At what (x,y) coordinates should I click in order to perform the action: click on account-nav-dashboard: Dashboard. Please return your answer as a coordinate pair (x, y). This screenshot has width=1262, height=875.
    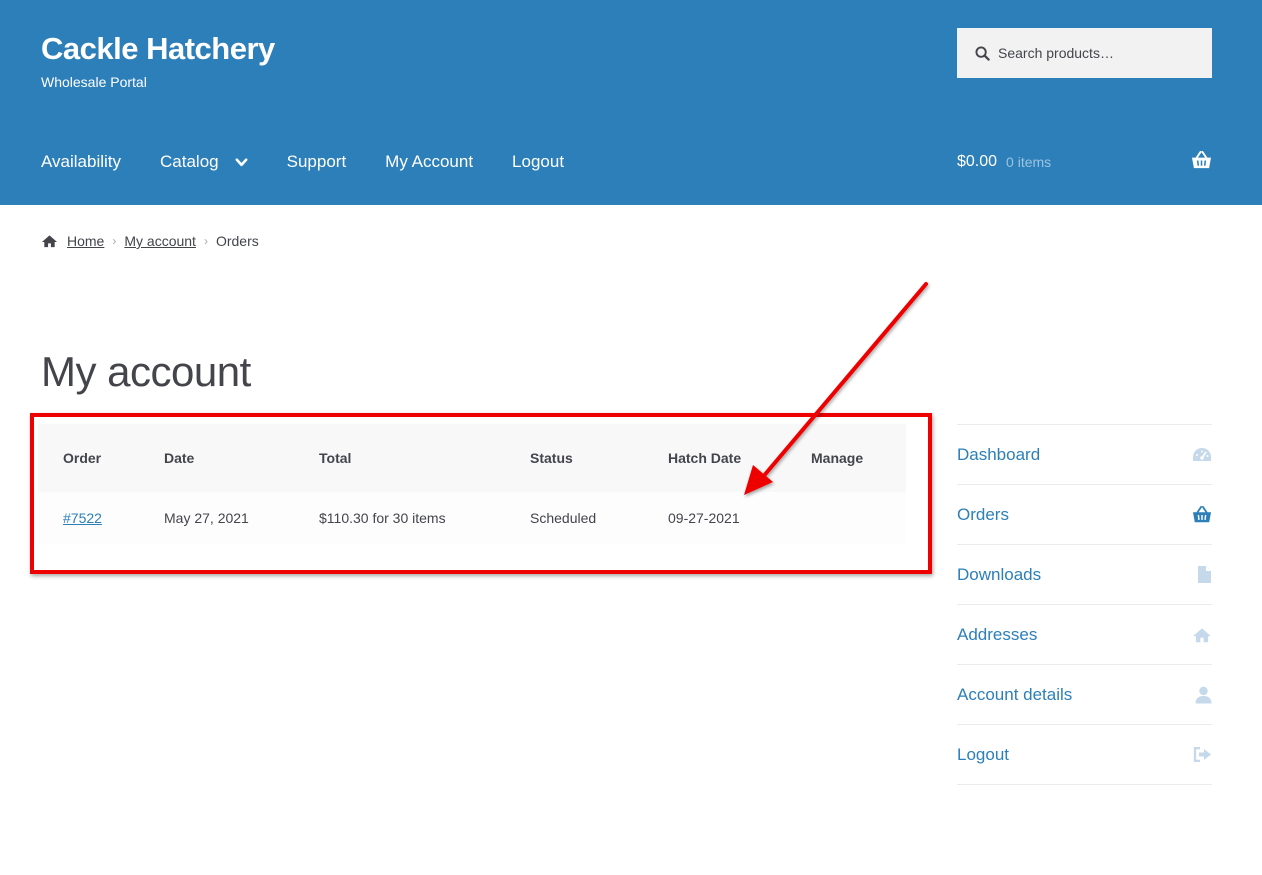
    Looking at the image, I should click on (1084, 455).